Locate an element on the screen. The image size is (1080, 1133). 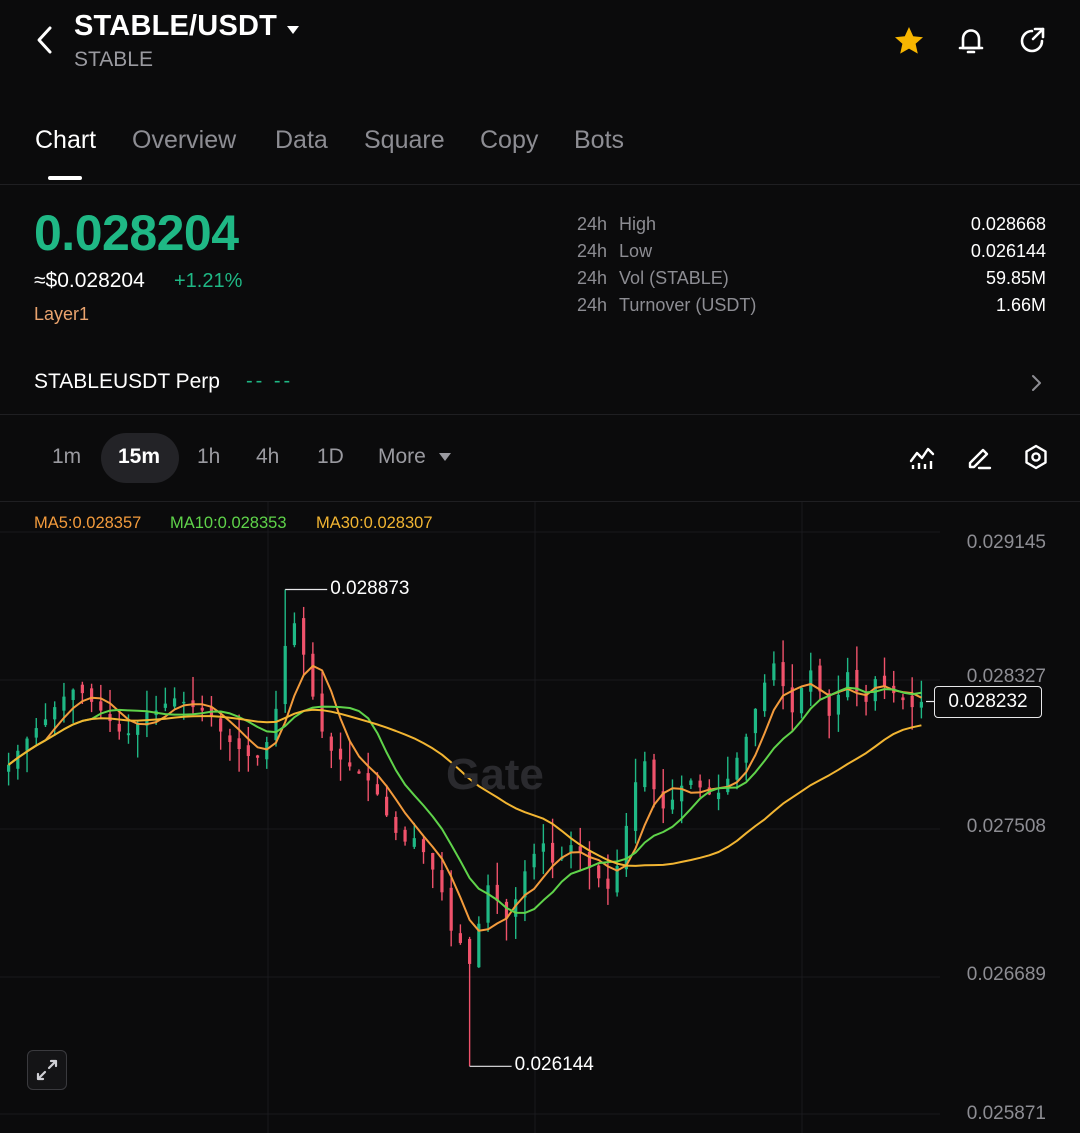
y-tick-label: 0.029145 is located at coordinates (1006, 542).